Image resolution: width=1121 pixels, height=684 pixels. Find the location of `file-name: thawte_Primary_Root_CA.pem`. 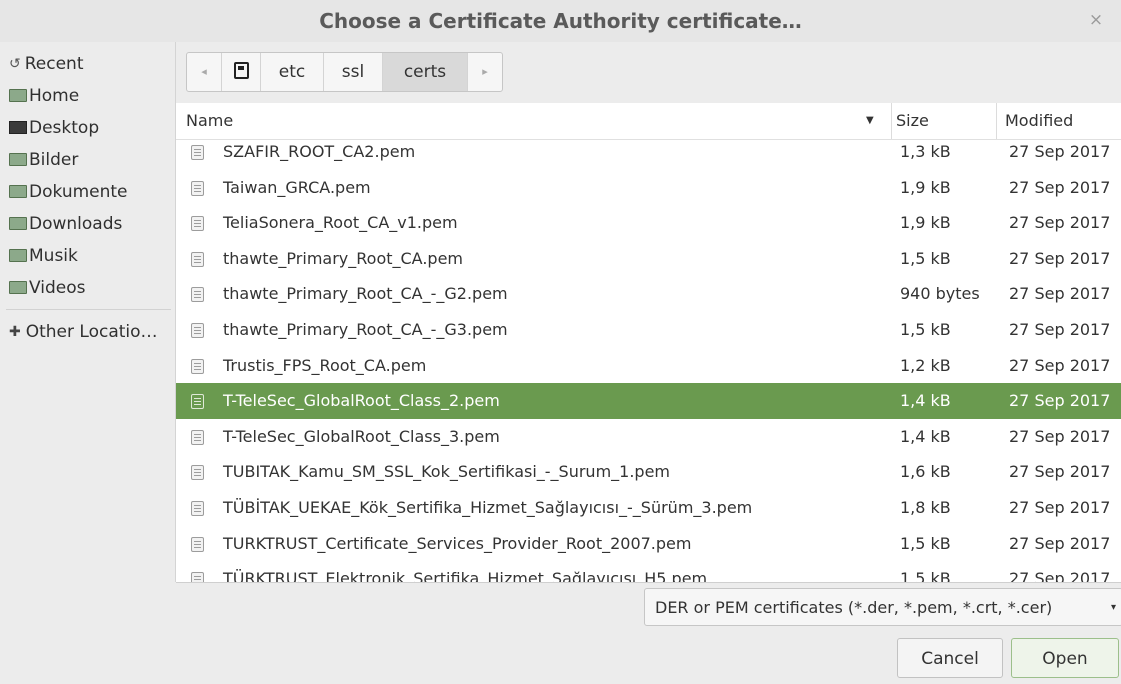

file-name: thawte_Primary_Root_CA.pem is located at coordinates (343, 258).